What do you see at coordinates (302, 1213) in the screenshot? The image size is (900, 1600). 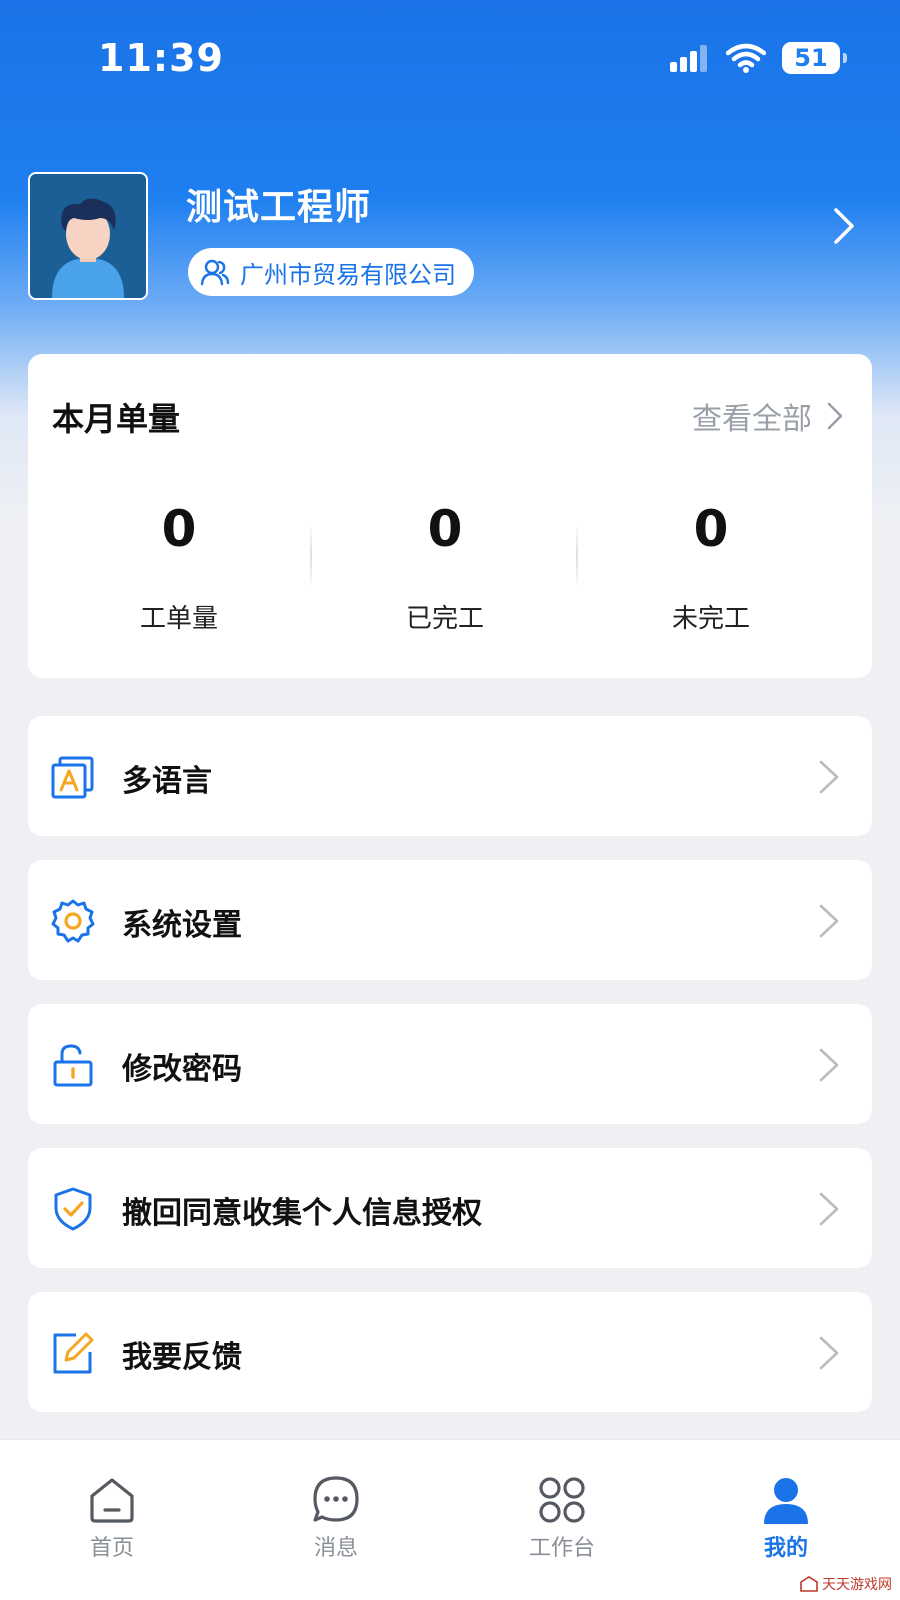 I see `menu-label: 撤回同意收集个人信息授权` at bounding box center [302, 1213].